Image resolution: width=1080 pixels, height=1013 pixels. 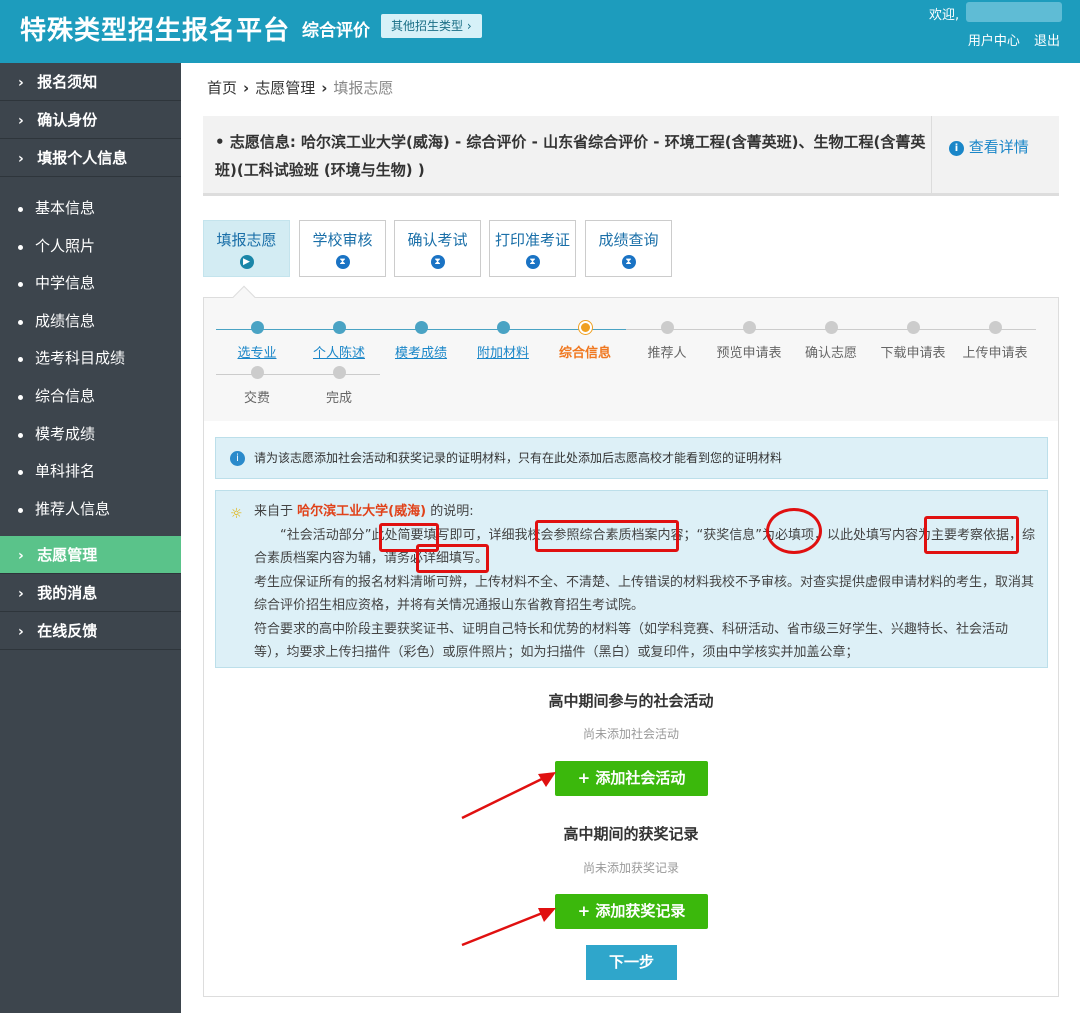 I want to click on sidebar-subitem-mock-exam: 模考成绩, so click(x=90, y=435).